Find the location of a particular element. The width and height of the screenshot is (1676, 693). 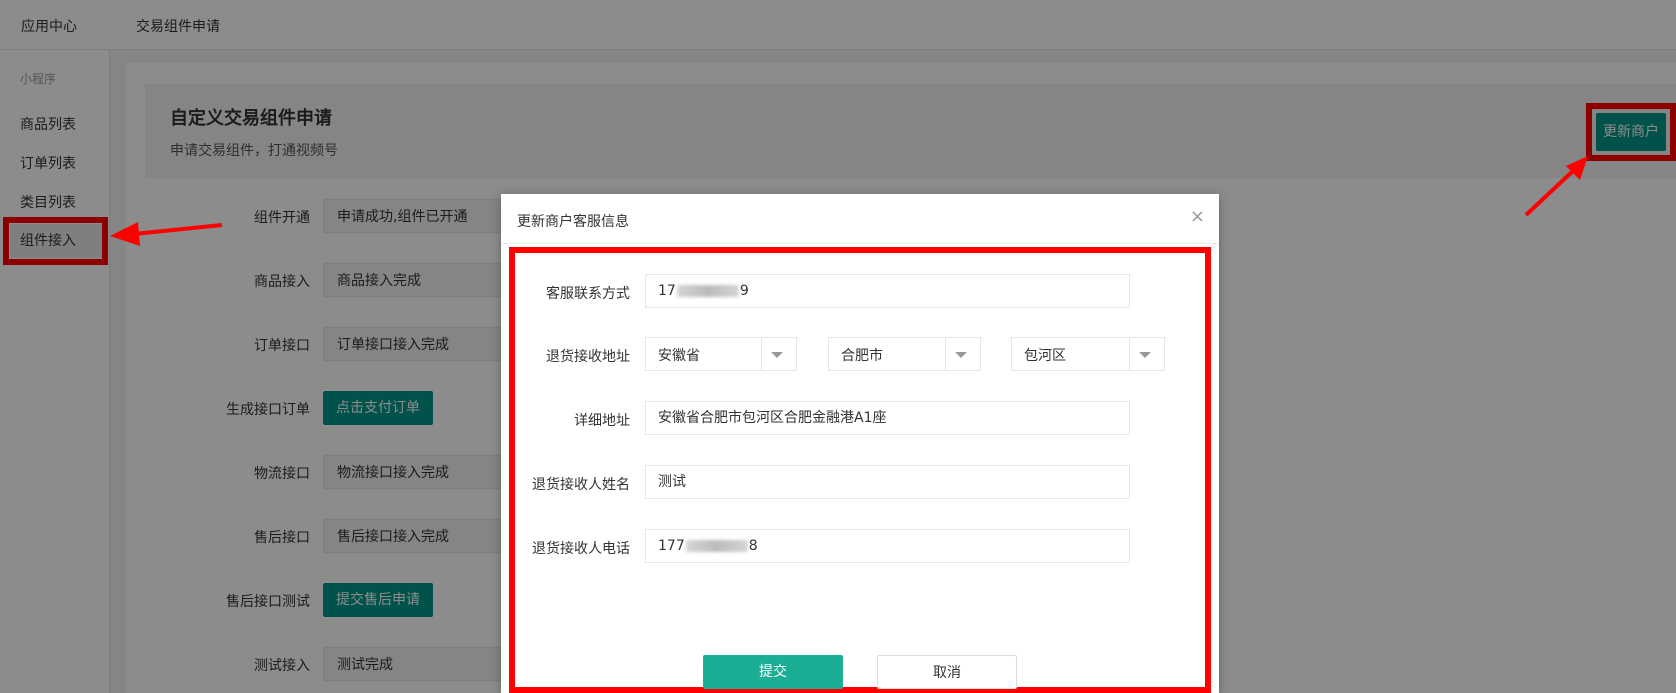

receiver-phone-label: 退货接收人电话 is located at coordinates (581, 549).